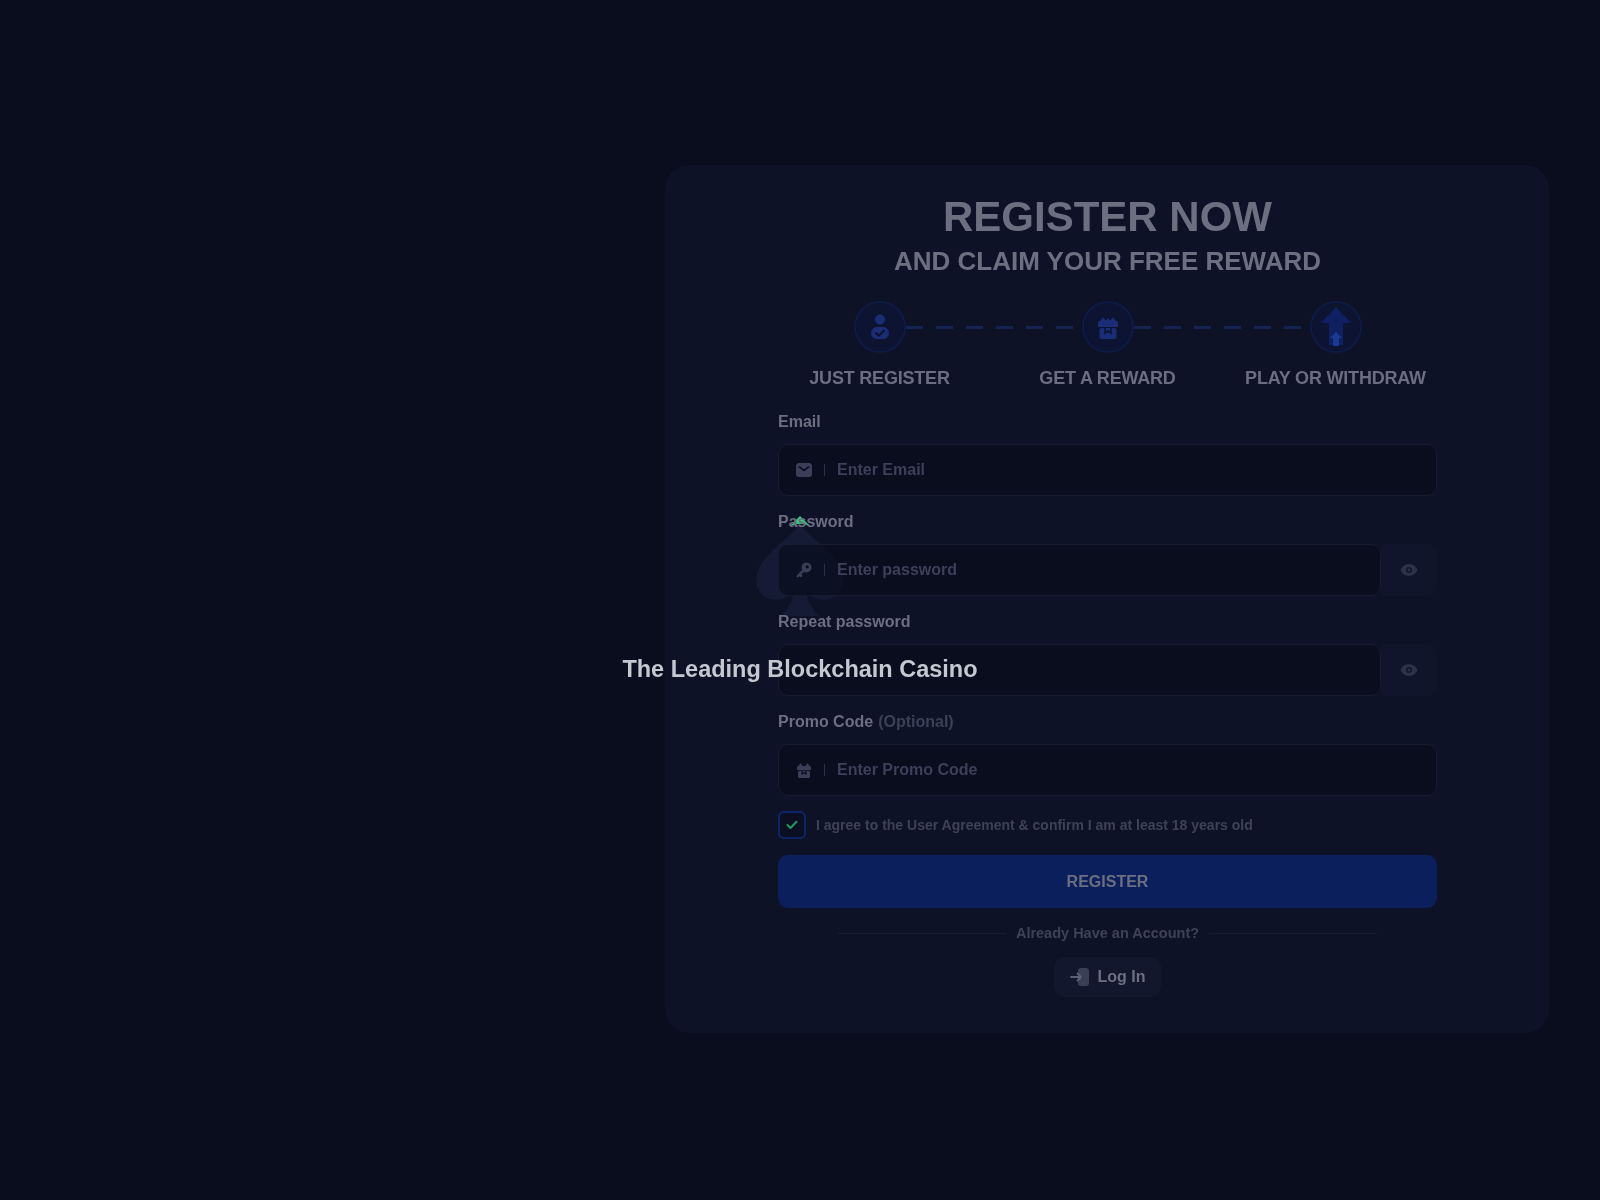 The height and width of the screenshot is (1200, 1600). Describe the element at coordinates (1107, 261) in the screenshot. I see `register-subtitle: AND CLAIM YOUR FREE REWARD` at that location.